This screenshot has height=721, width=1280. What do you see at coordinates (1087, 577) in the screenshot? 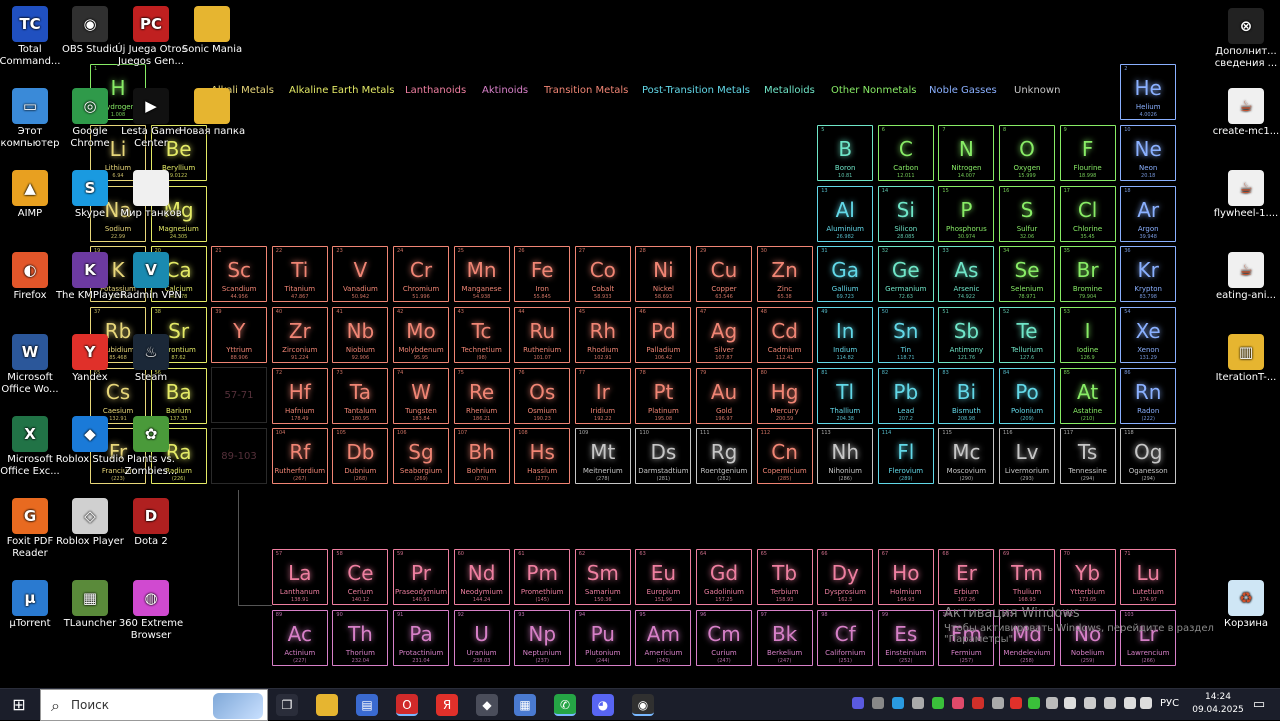
I see `element-yb: 70 Yb Ytterbium 173.05` at bounding box center [1087, 577].